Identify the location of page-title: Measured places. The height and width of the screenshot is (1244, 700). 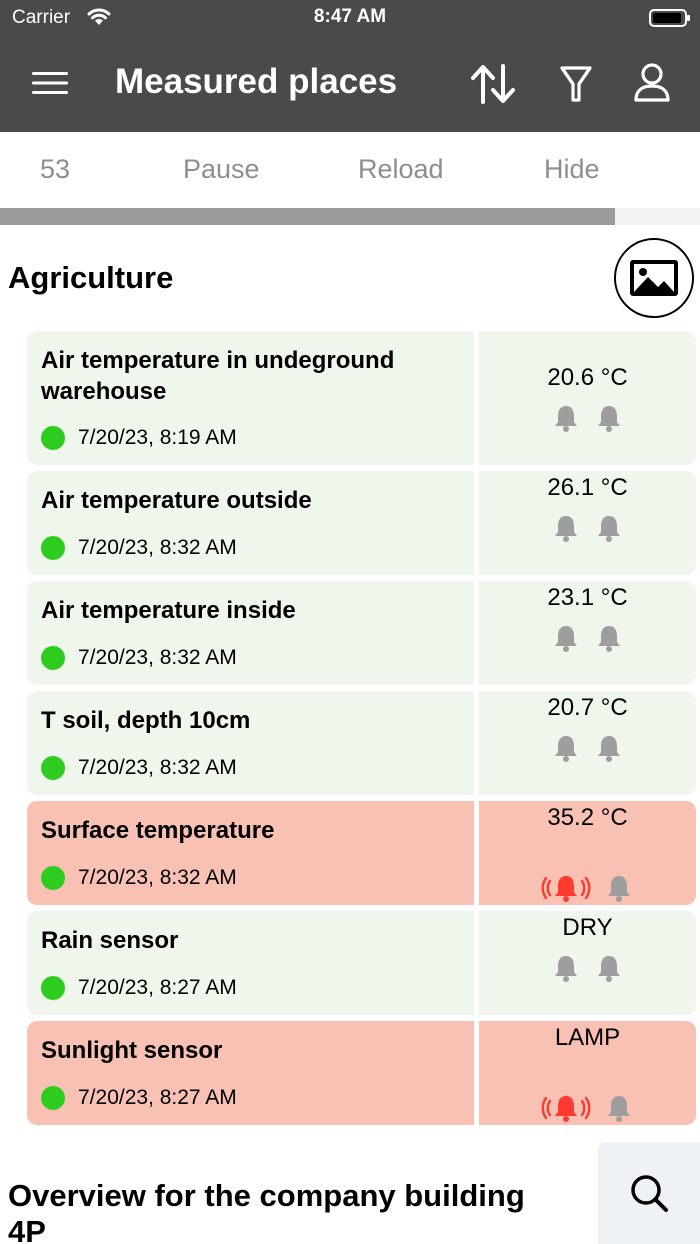
(256, 81).